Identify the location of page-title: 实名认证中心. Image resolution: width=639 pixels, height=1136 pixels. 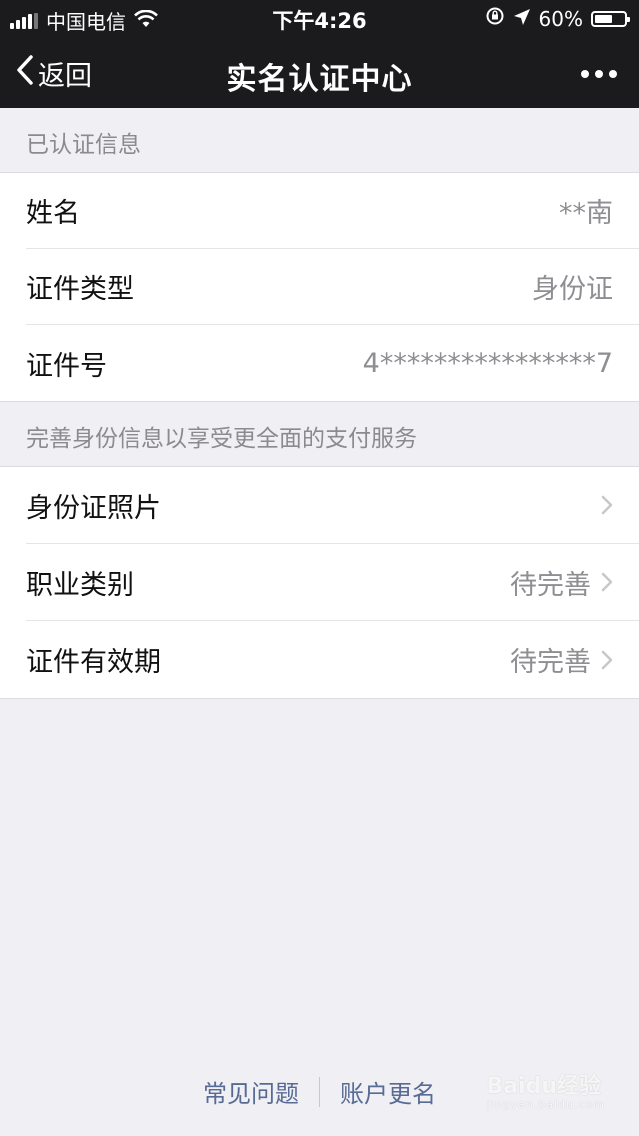
(319, 79).